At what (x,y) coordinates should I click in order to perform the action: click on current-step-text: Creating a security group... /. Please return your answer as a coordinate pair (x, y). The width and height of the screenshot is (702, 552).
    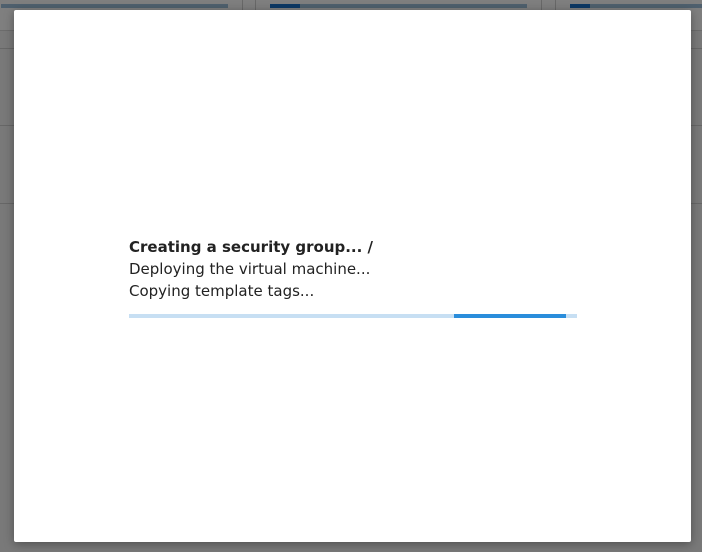
    Looking at the image, I should click on (251, 247).